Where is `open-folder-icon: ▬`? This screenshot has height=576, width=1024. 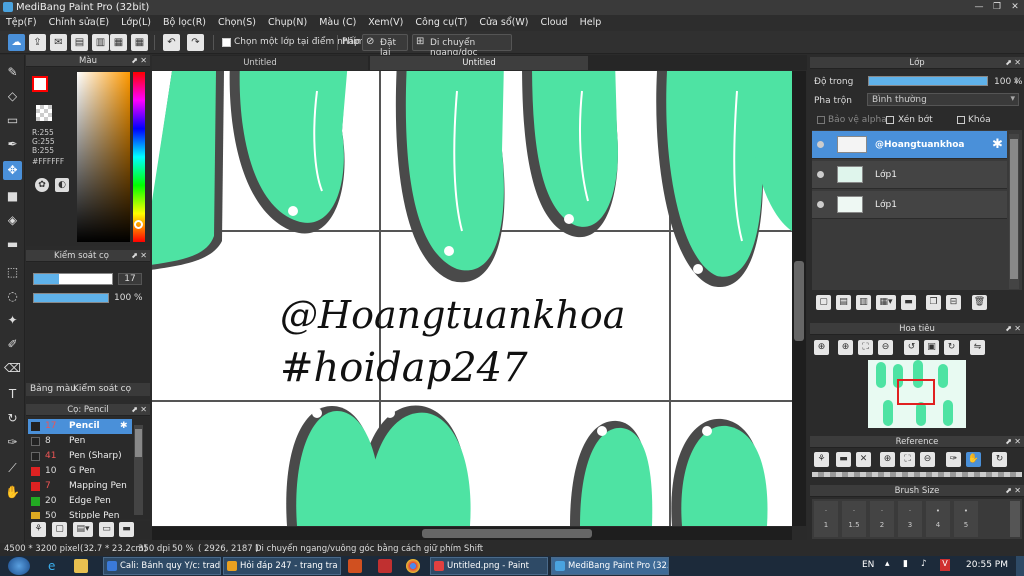
open-folder-icon: ▬ is located at coordinates (843, 459).